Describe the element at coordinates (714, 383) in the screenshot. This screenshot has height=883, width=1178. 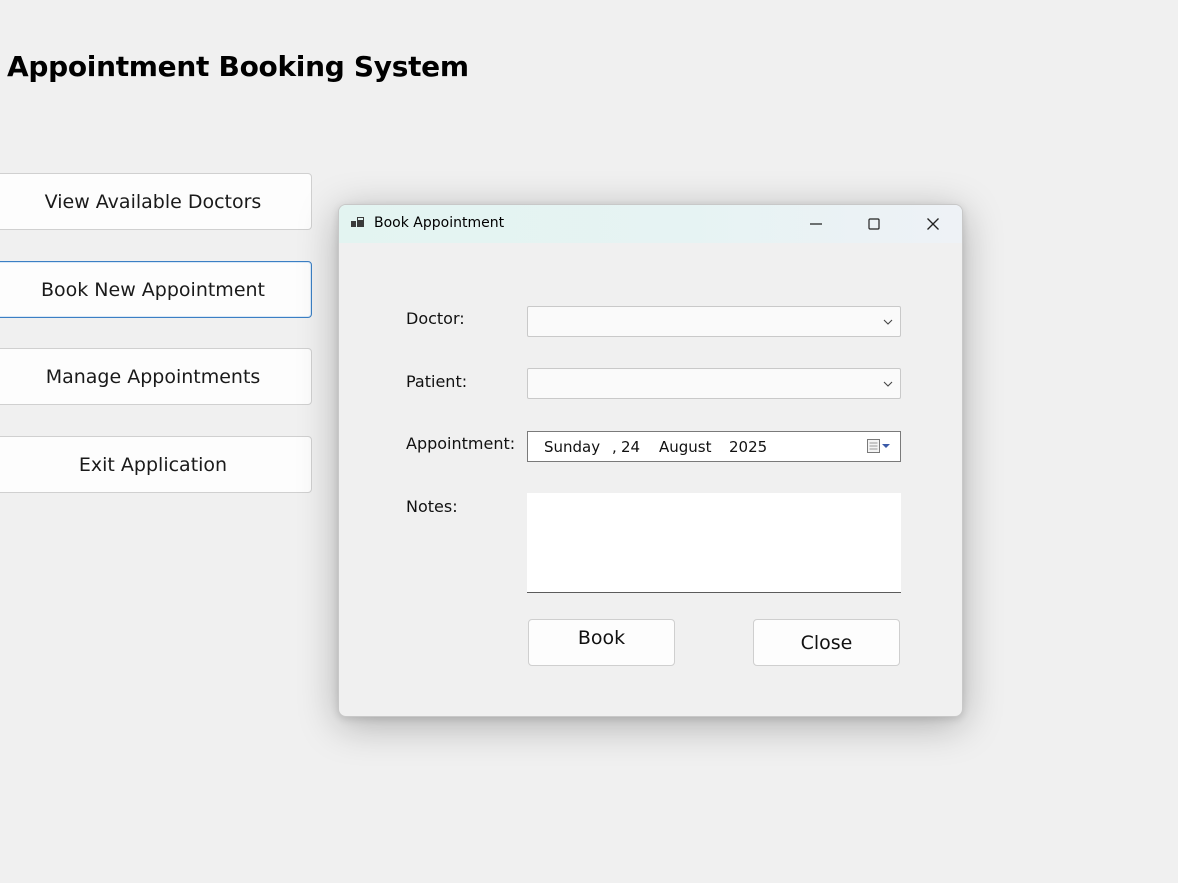
I see `patient-select` at that location.